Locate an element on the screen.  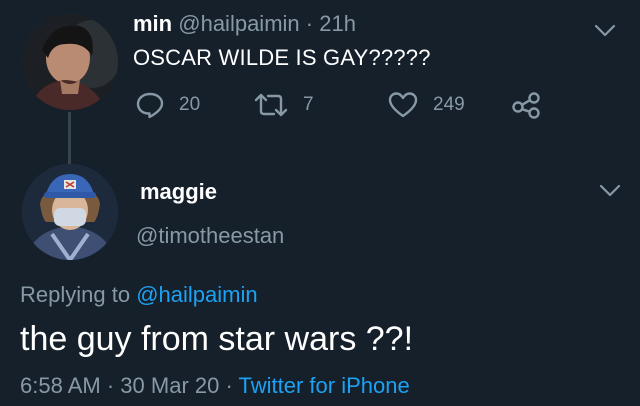
replying-to-link: @hailpaimin is located at coordinates (196, 294).